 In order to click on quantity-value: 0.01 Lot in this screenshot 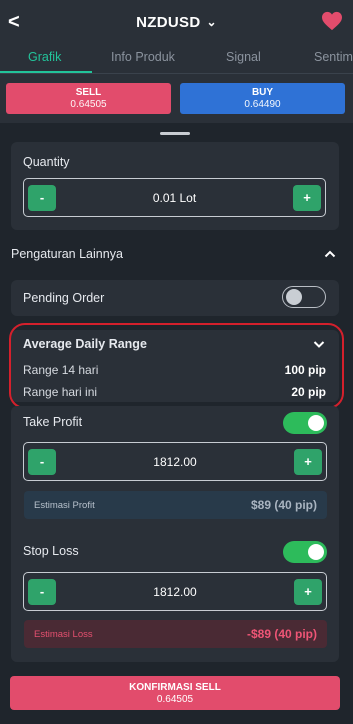, I will do `click(174, 198)`.